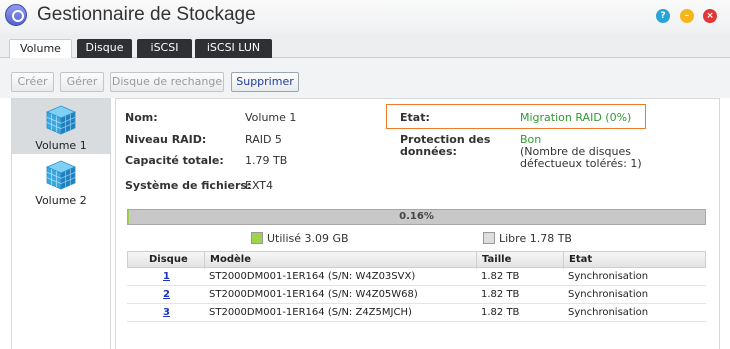  I want to click on filesystem-label: Système de fichiers:, so click(188, 185).